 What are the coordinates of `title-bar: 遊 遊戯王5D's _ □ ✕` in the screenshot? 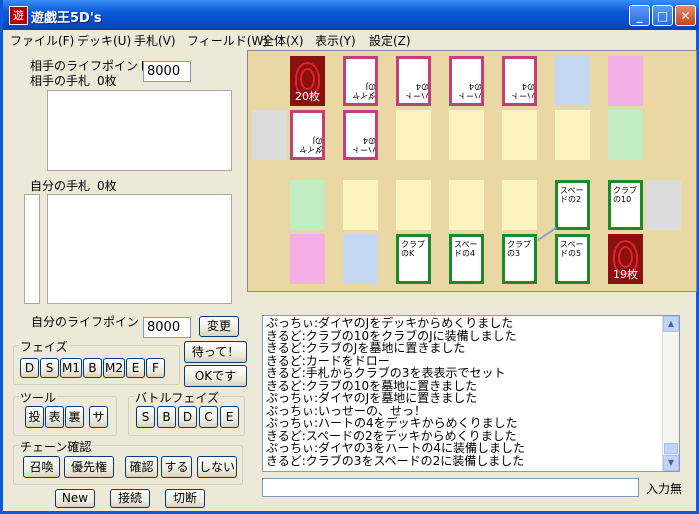 It's located at (351, 15).